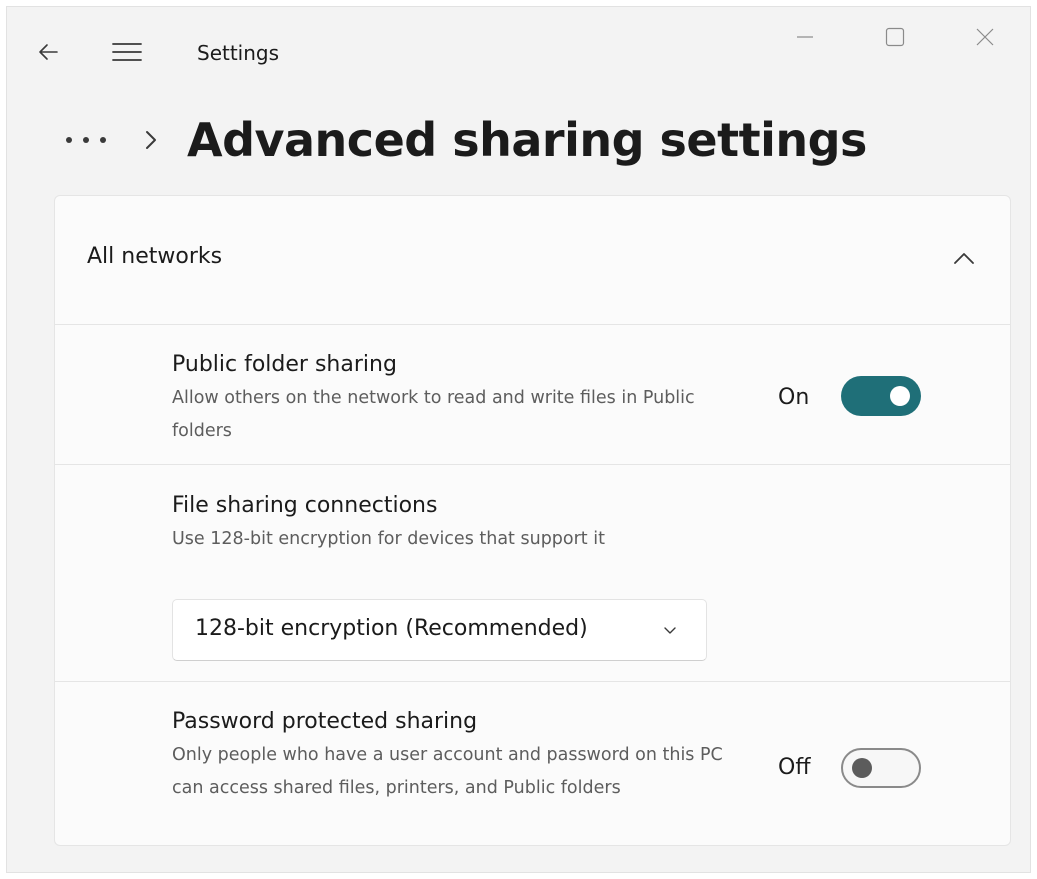  I want to click on breadcrumb-chevron-icon, so click(151, 140).